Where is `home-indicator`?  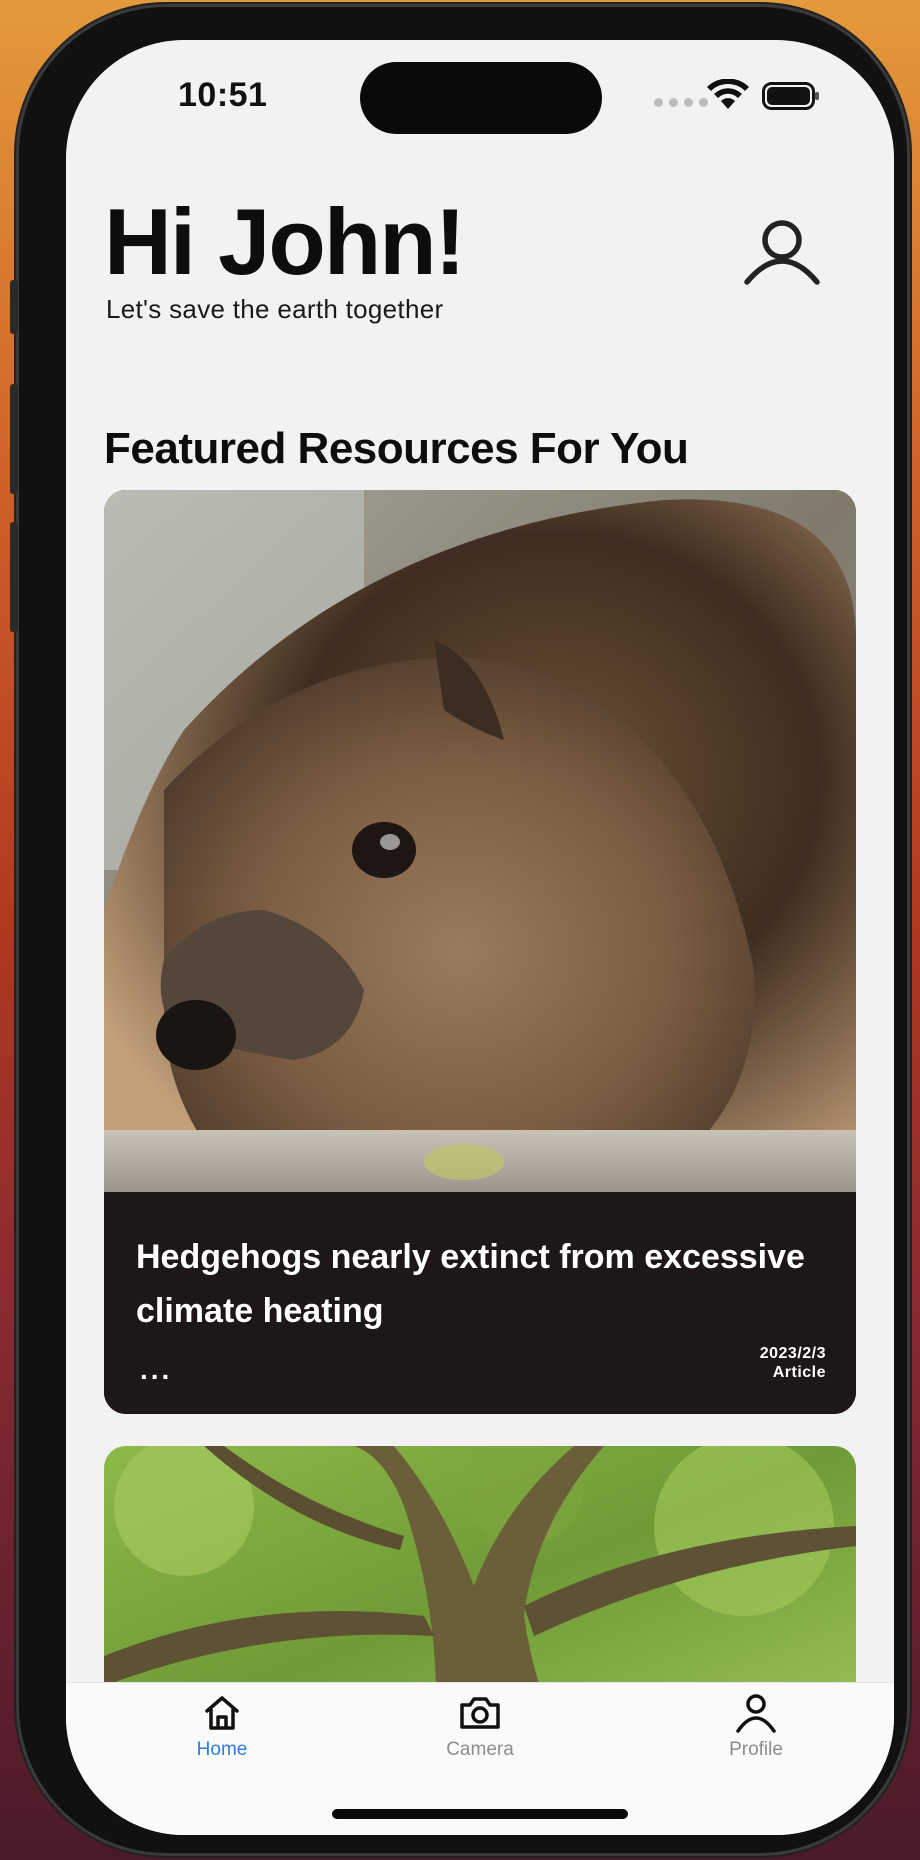
home-indicator is located at coordinates (480, 1814).